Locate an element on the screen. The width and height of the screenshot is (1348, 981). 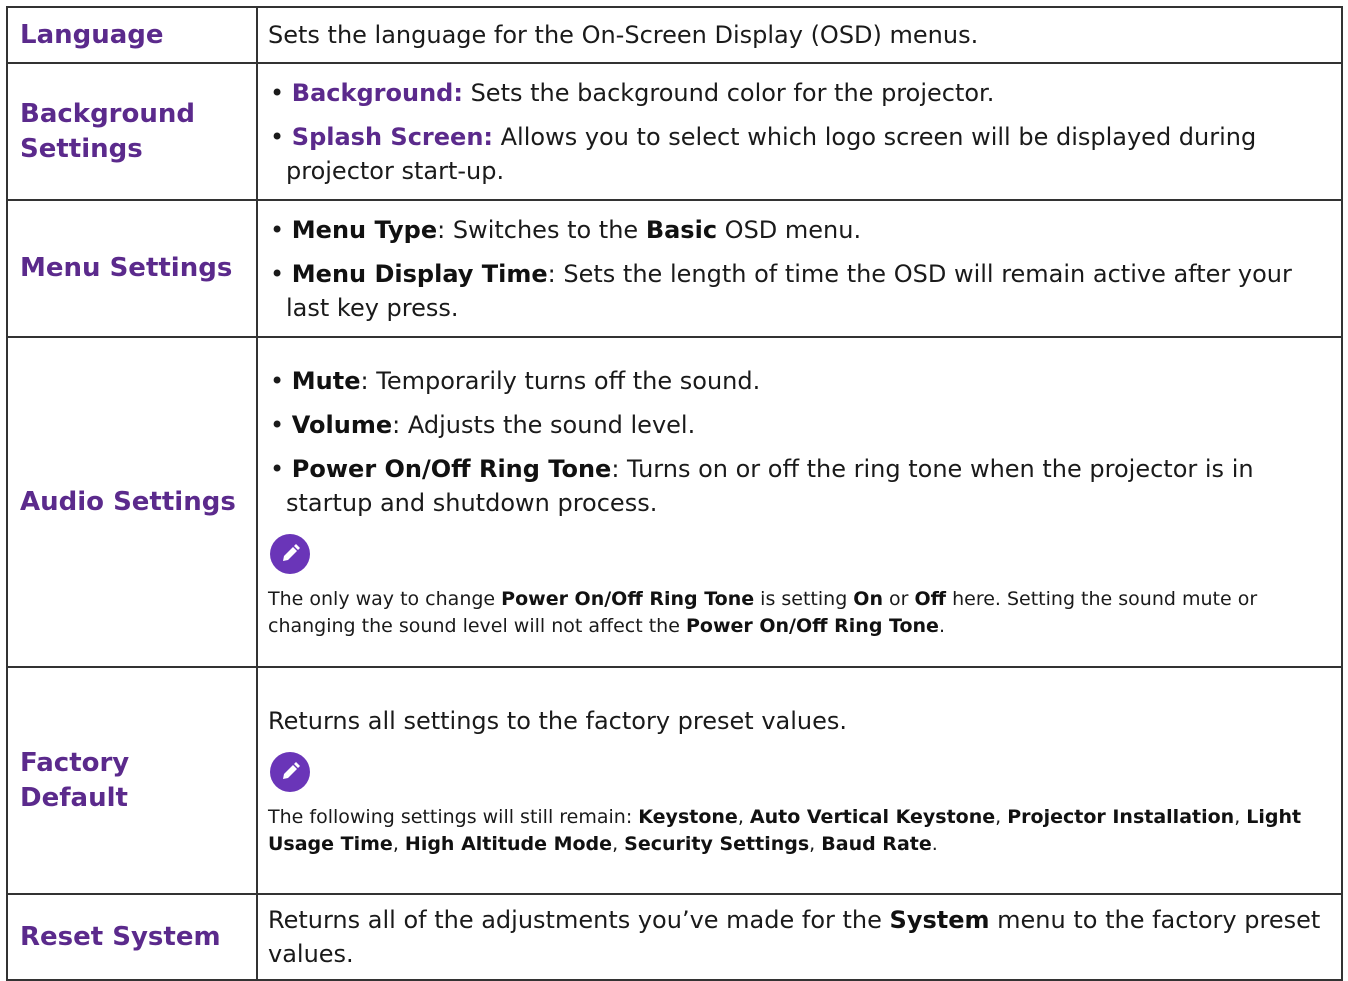
list-item: • Volume: Adjusts the sound level. is located at coordinates (483, 425).